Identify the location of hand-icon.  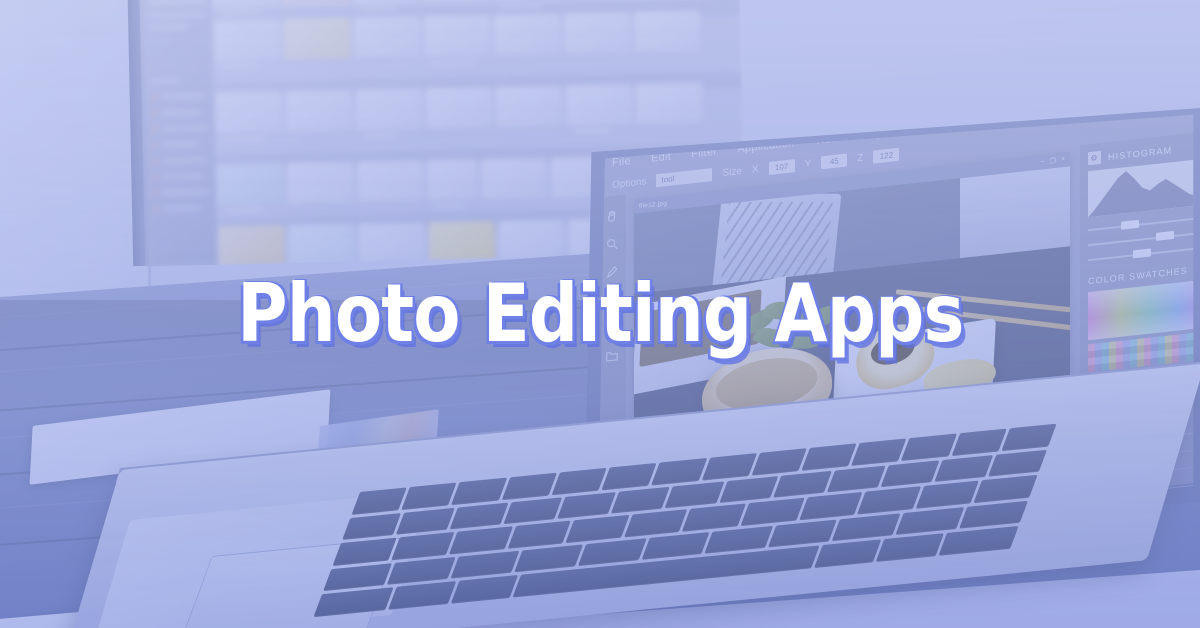
(612, 216).